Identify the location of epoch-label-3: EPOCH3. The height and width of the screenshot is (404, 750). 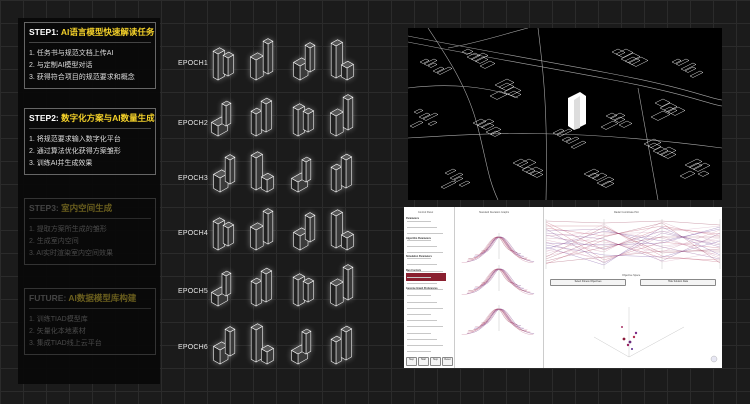
(193, 178).